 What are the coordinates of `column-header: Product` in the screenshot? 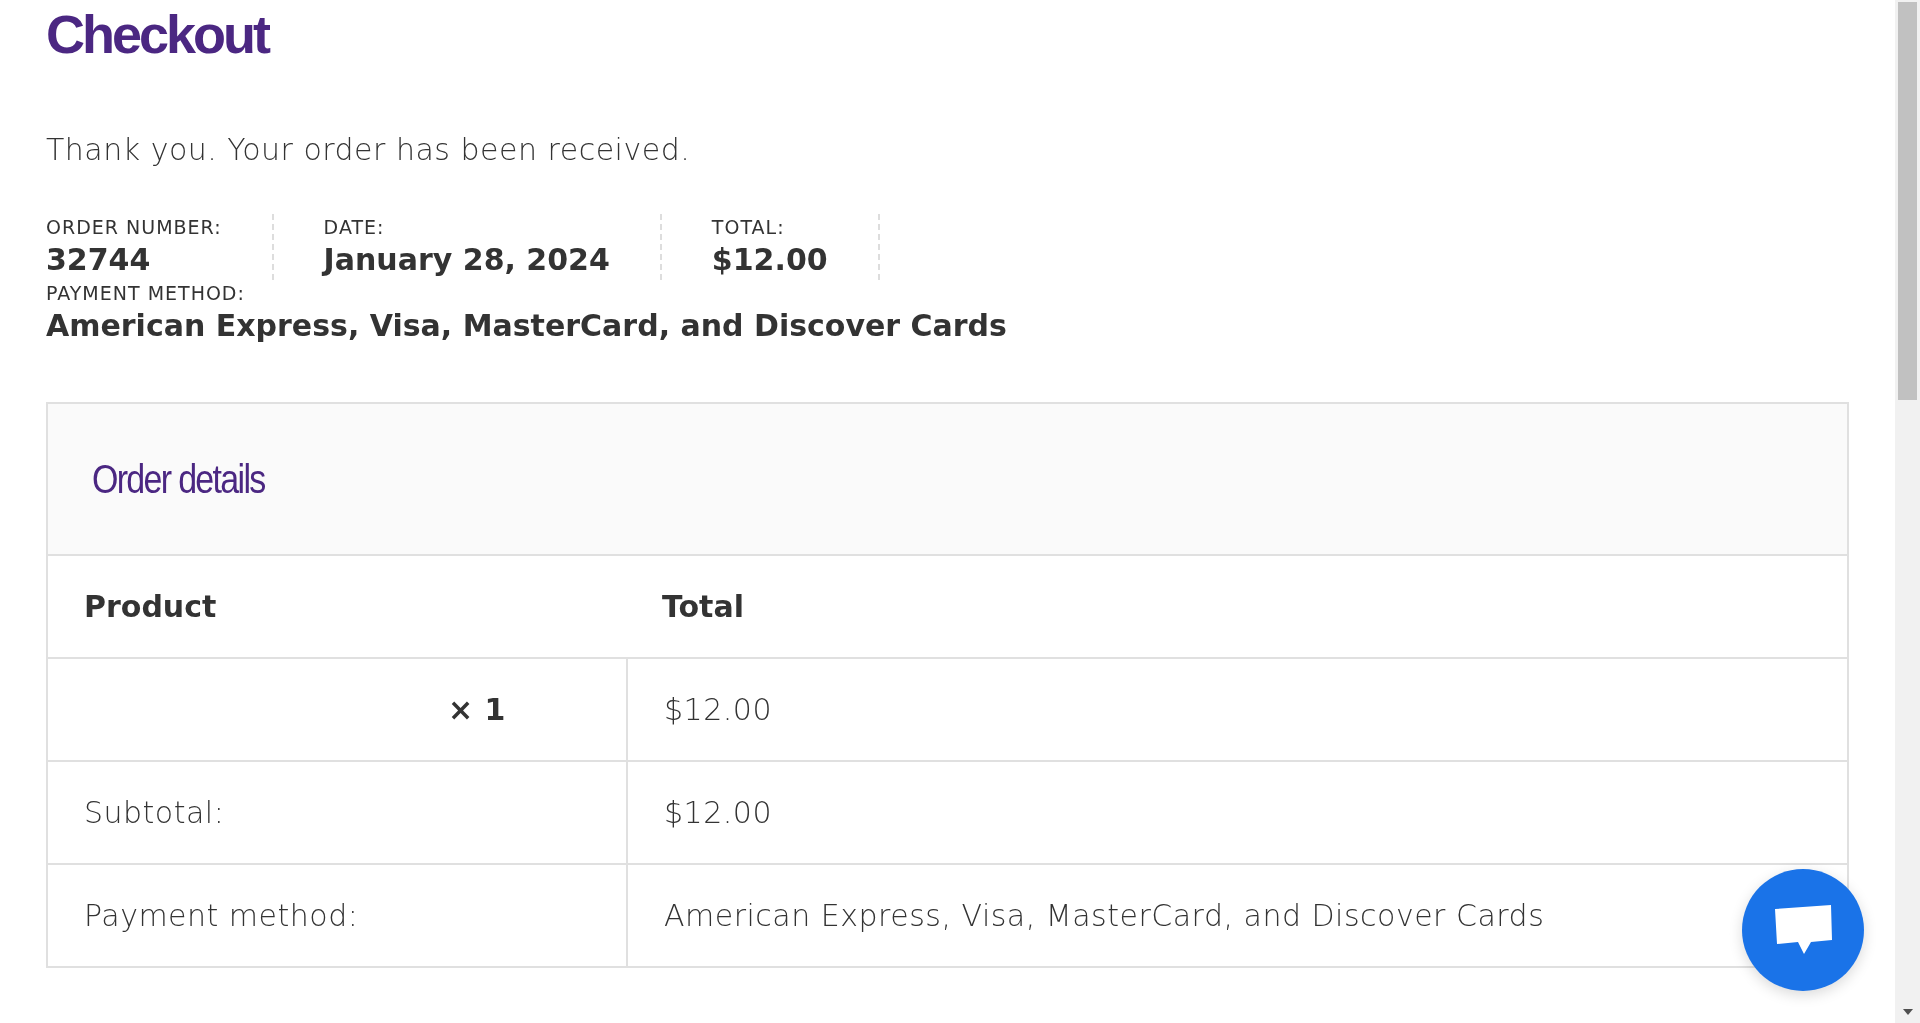 It's located at (150, 607).